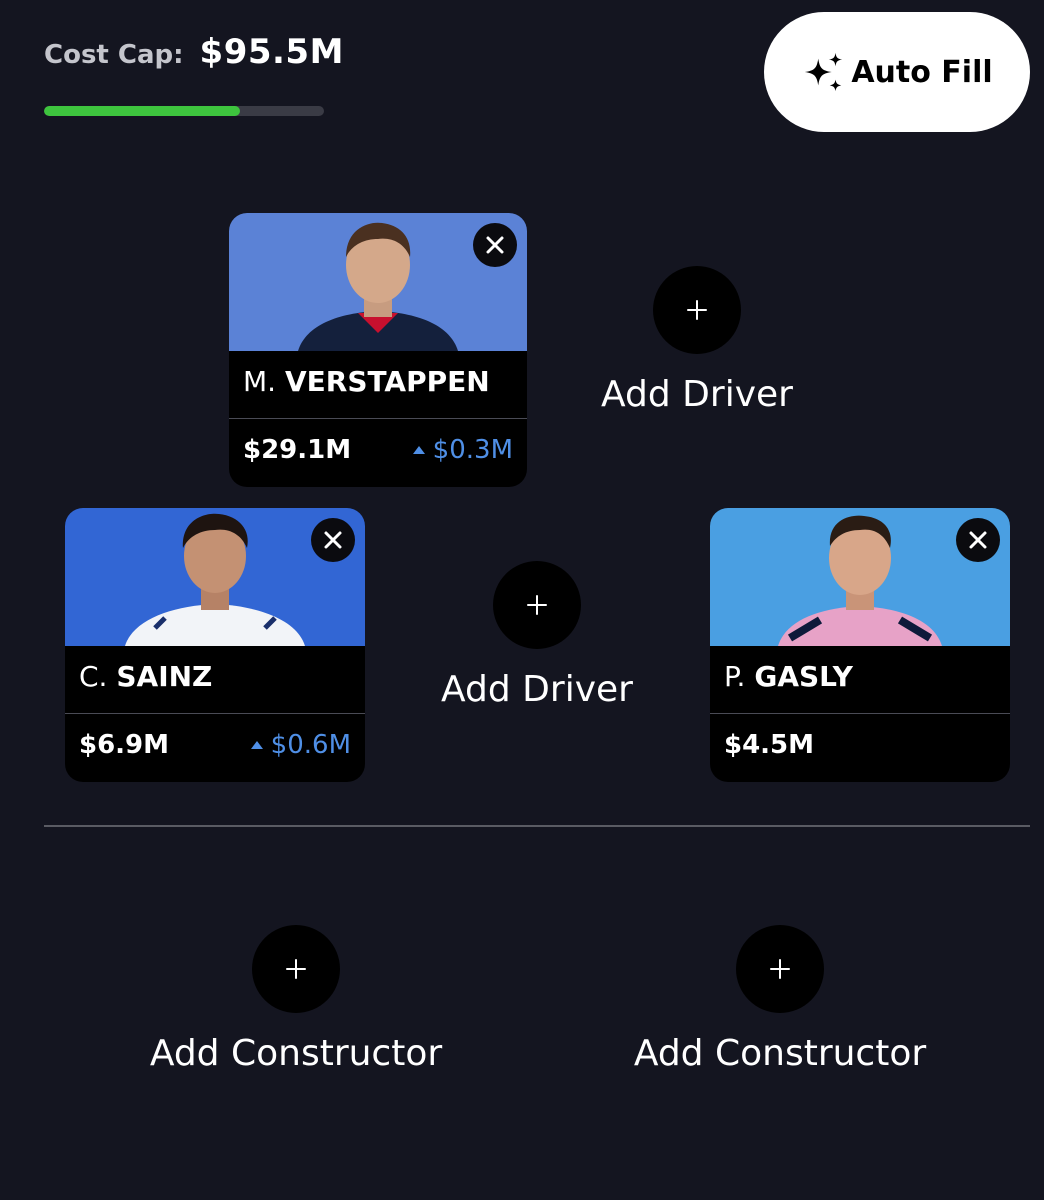 This screenshot has width=1044, height=1200. I want to click on driver-card-gasly: P. GASLY $4.5M, so click(860, 645).